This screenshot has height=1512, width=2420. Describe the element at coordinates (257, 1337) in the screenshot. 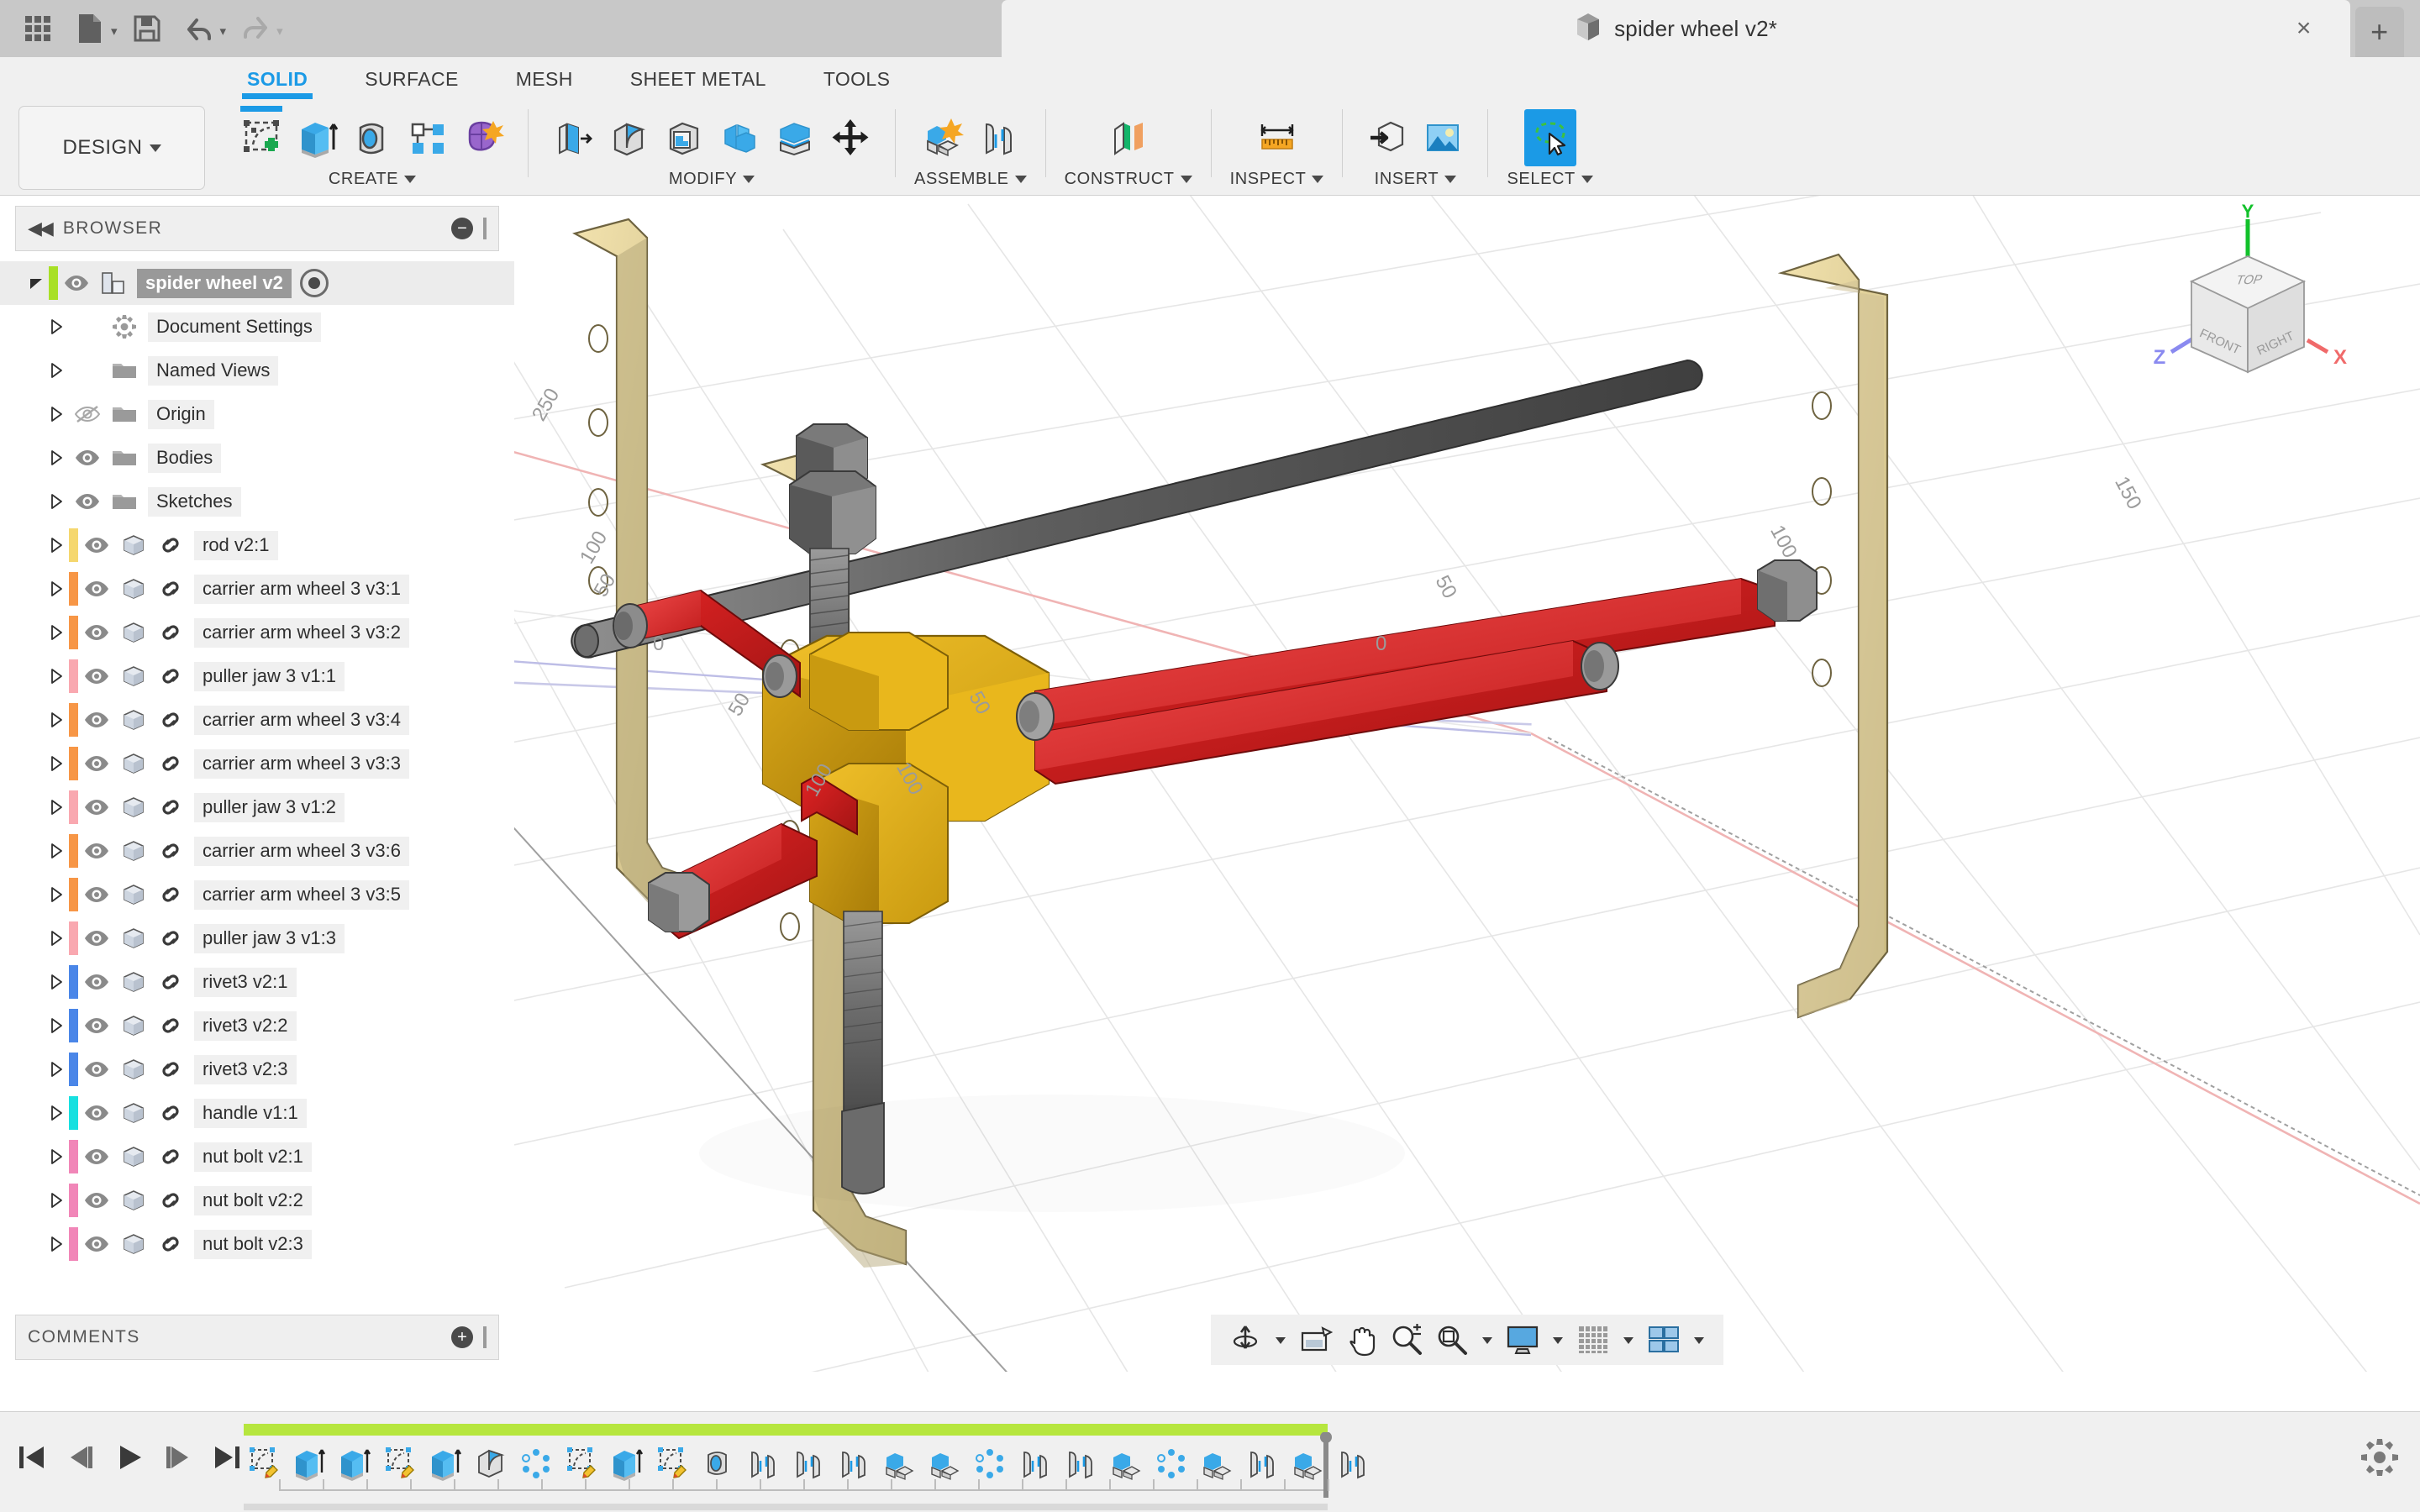

I see `comments-panel: COMMENTS +` at that location.